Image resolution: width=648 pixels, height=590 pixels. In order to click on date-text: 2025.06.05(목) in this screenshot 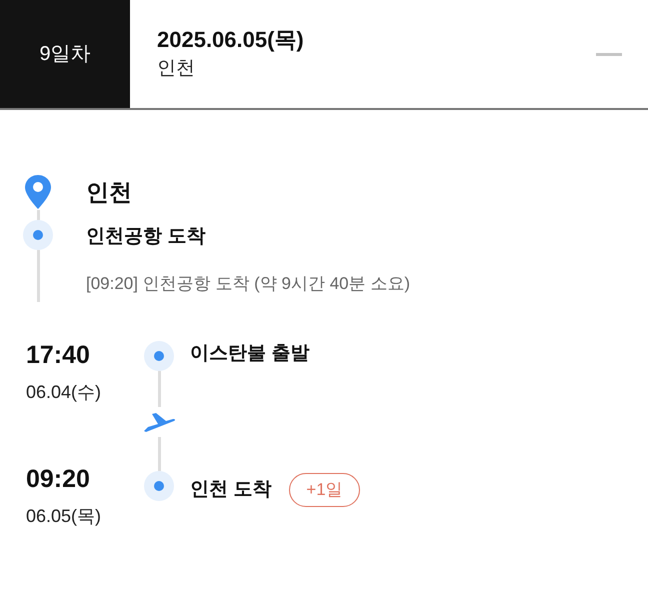, I will do `click(231, 40)`.